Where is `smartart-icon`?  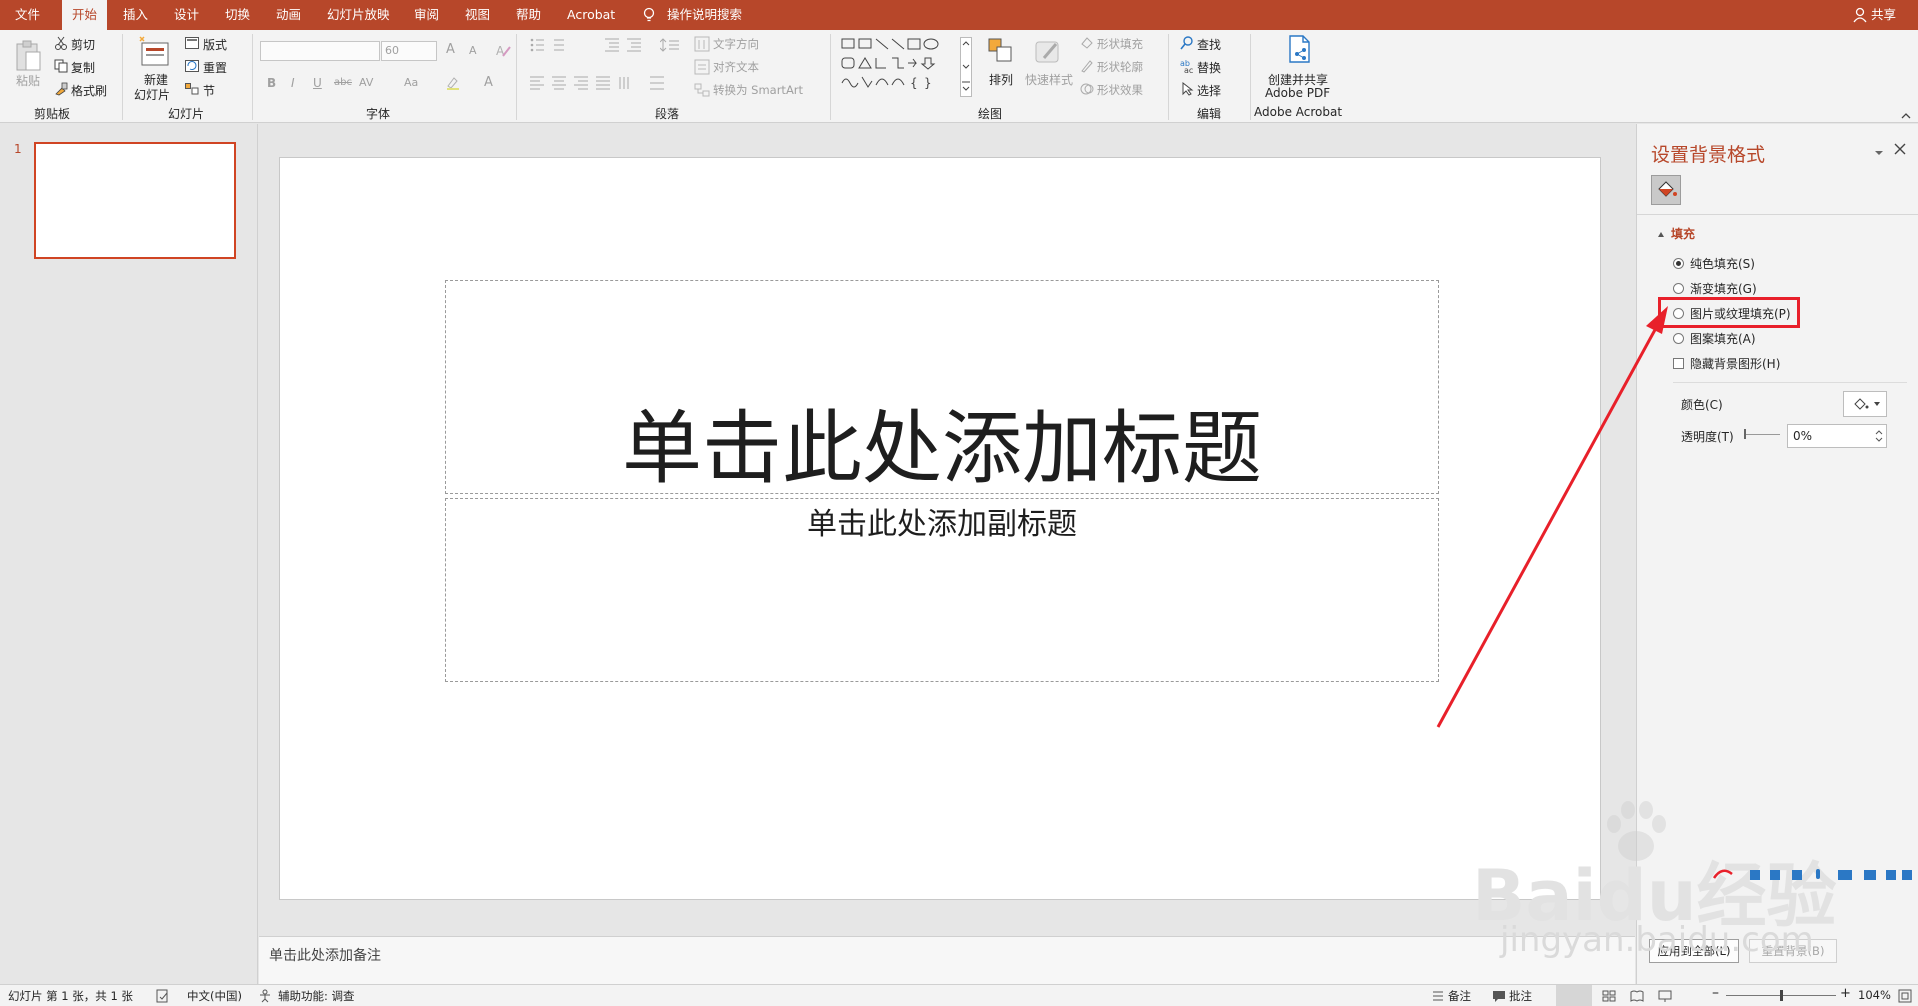
smartart-icon is located at coordinates (702, 91).